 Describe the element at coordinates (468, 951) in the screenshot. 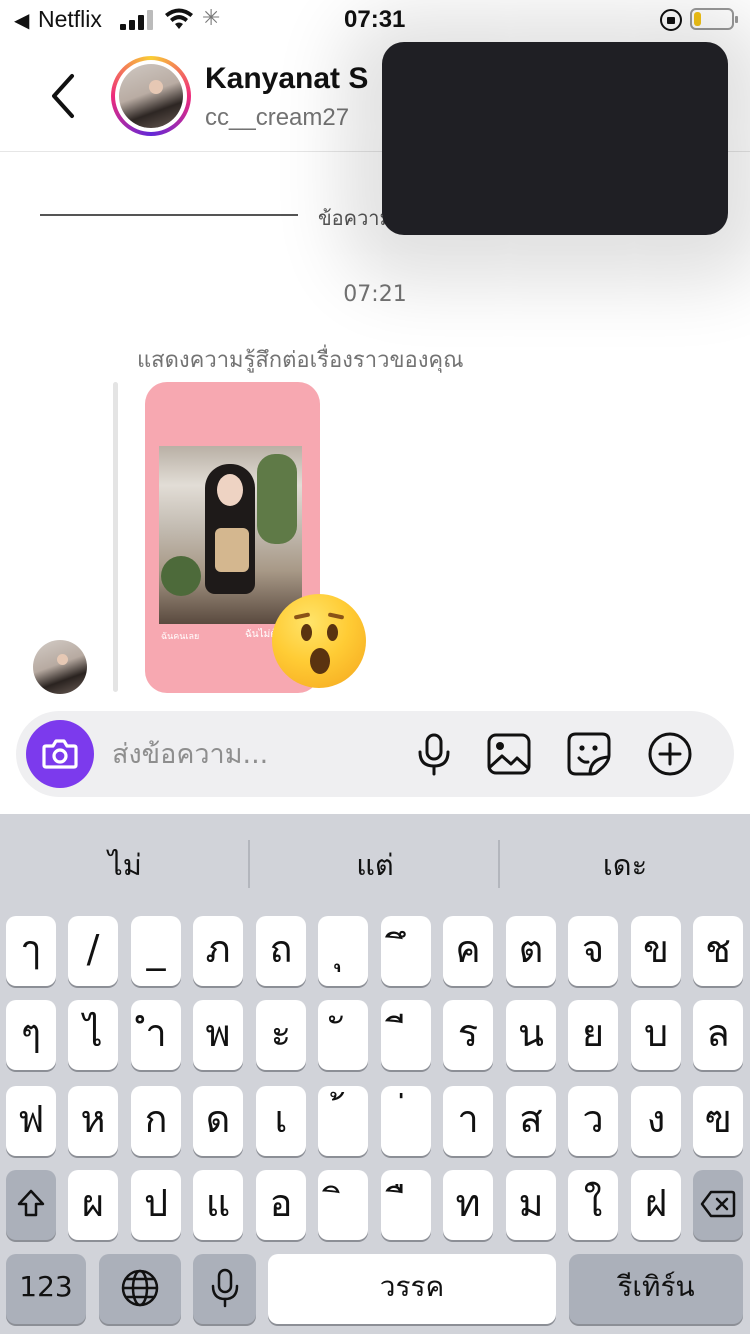

I see `key: ค` at that location.